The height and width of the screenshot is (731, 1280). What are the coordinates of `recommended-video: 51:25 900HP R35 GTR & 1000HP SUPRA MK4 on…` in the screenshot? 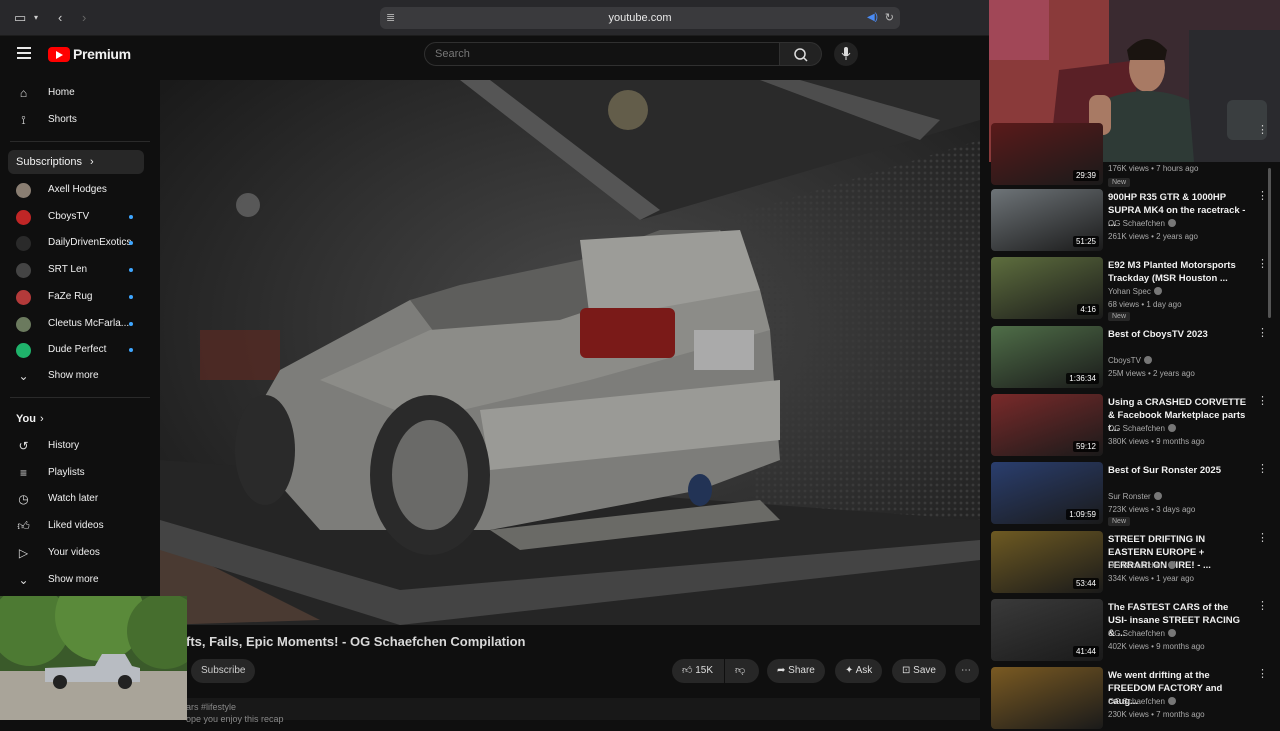 It's located at (1134, 221).